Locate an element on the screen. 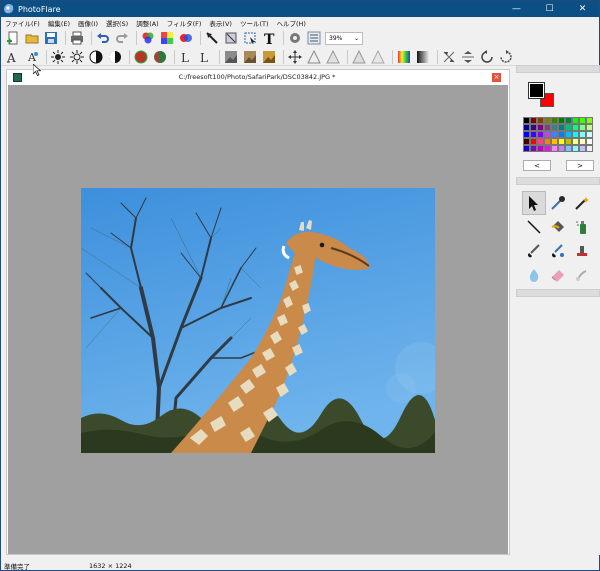  close-button: ✕ is located at coordinates (582, 9).